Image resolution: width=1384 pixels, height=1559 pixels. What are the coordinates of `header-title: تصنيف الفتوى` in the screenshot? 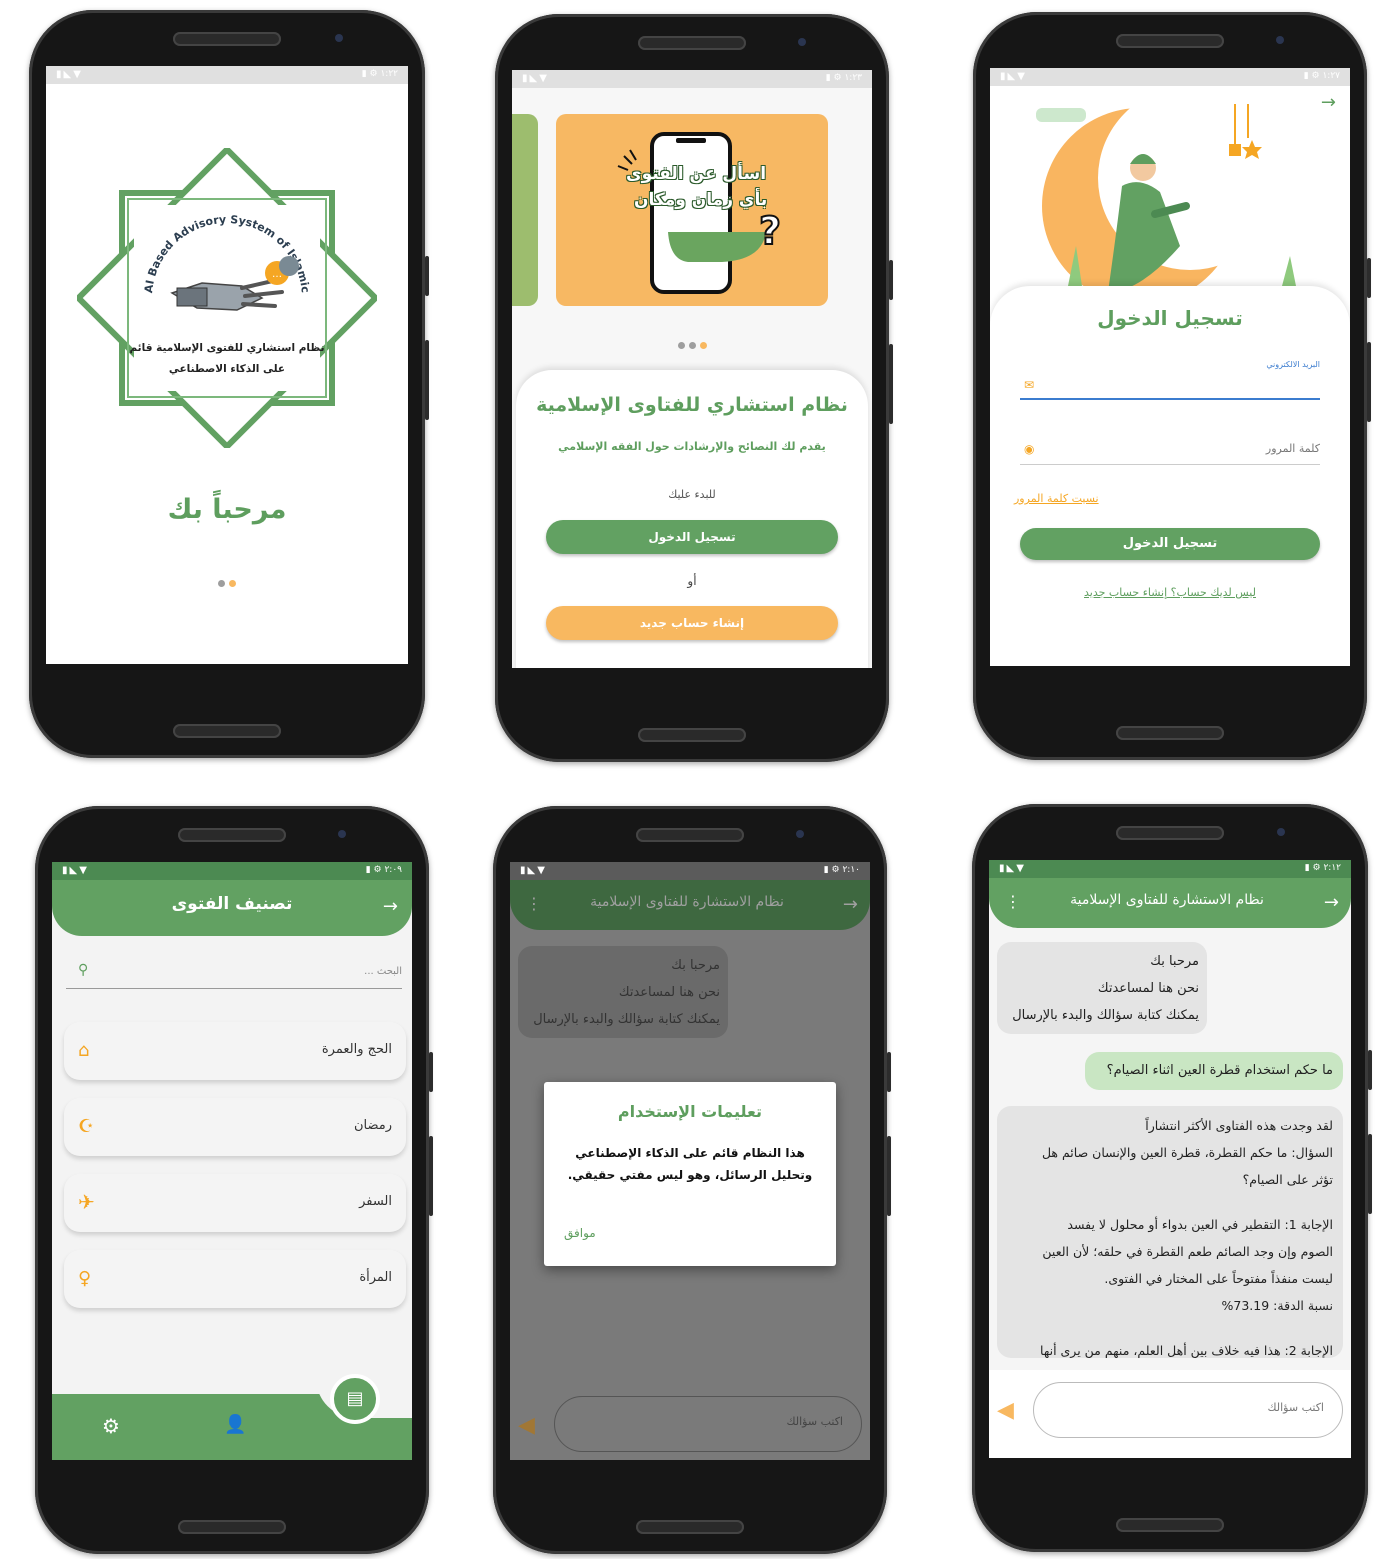 It's located at (232, 904).